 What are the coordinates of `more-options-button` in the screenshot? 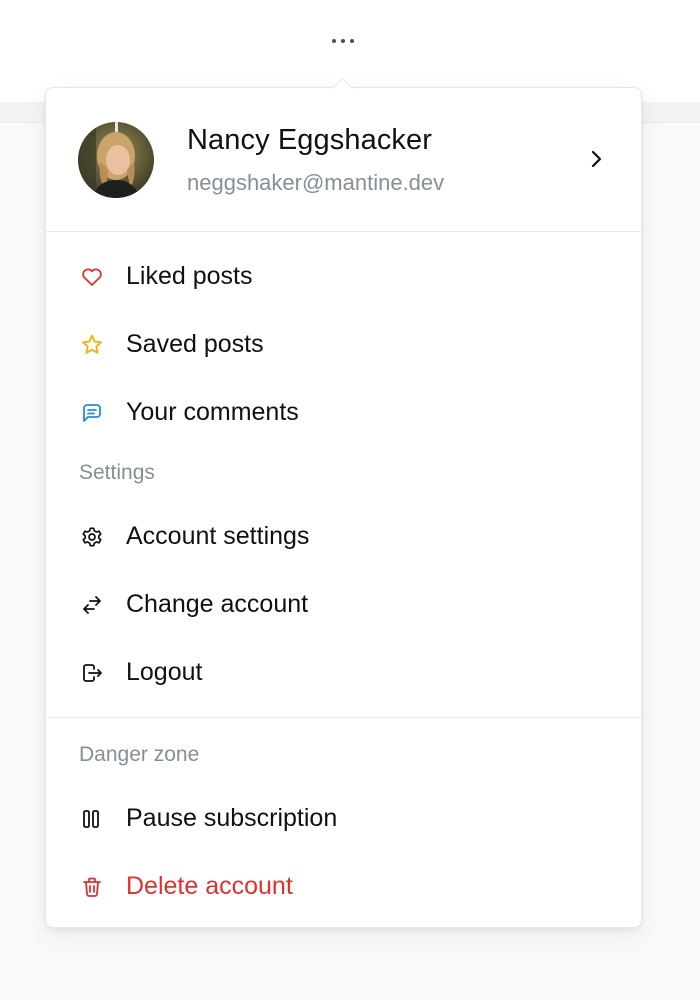 It's located at (343, 41).